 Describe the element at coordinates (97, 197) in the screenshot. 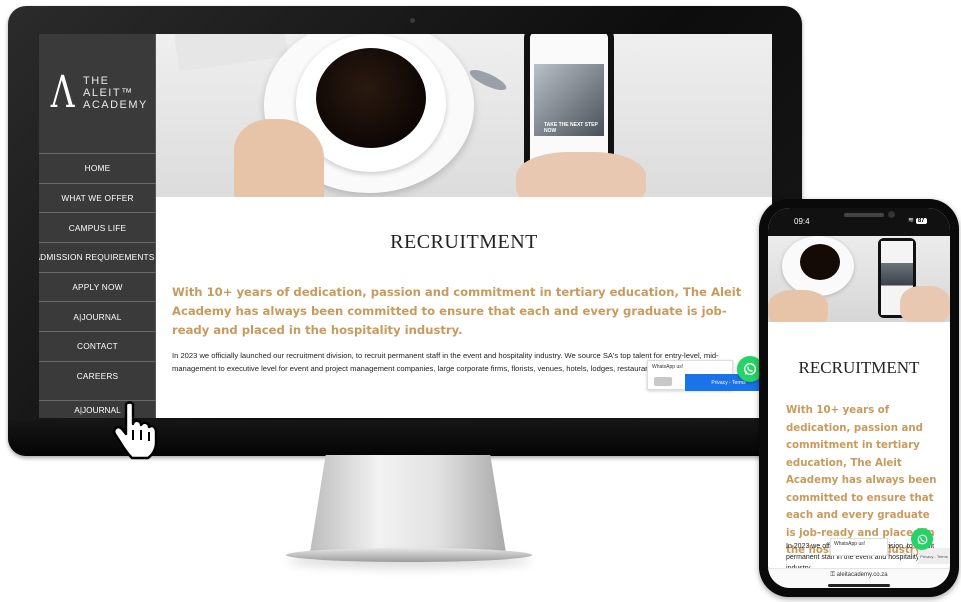

I see `nav-item-what-we-offer: WHAT WE OFFER` at that location.